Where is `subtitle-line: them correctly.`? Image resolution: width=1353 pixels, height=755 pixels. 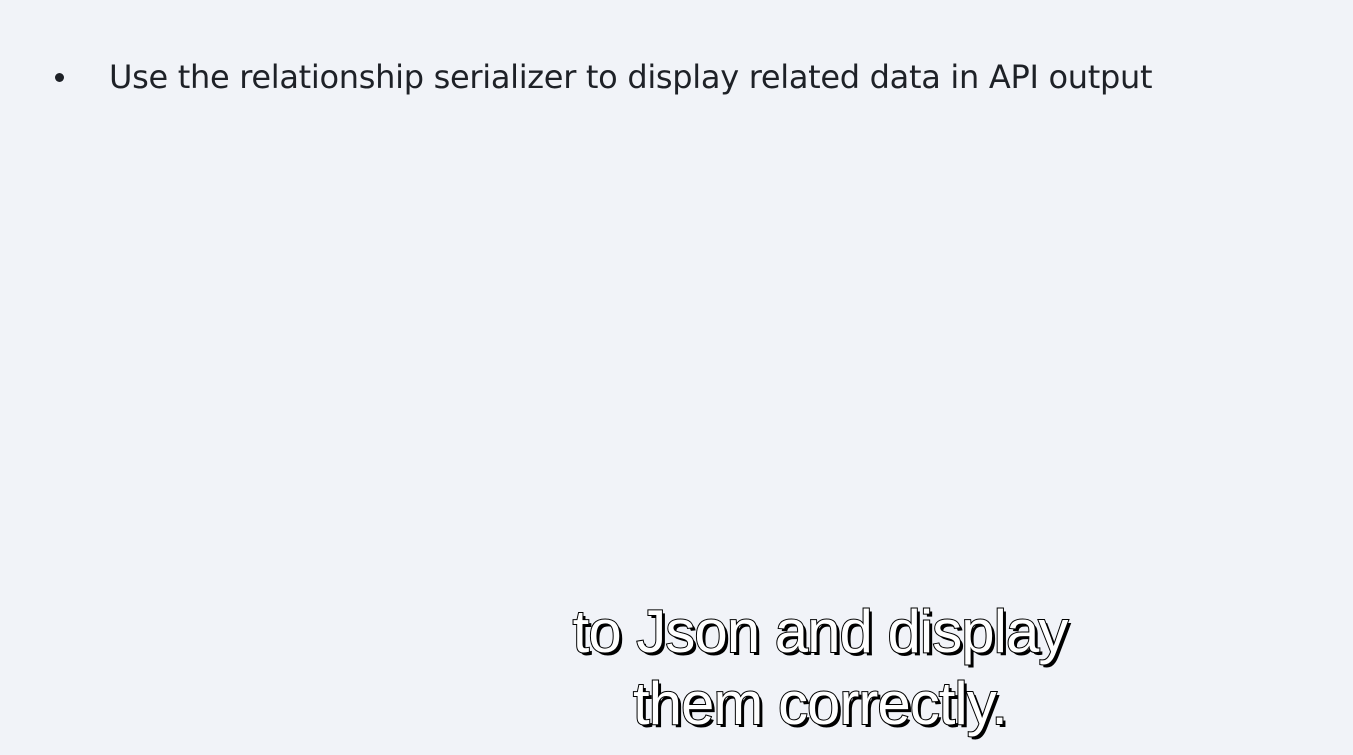 subtitle-line: them correctly. is located at coordinates (820, 703).